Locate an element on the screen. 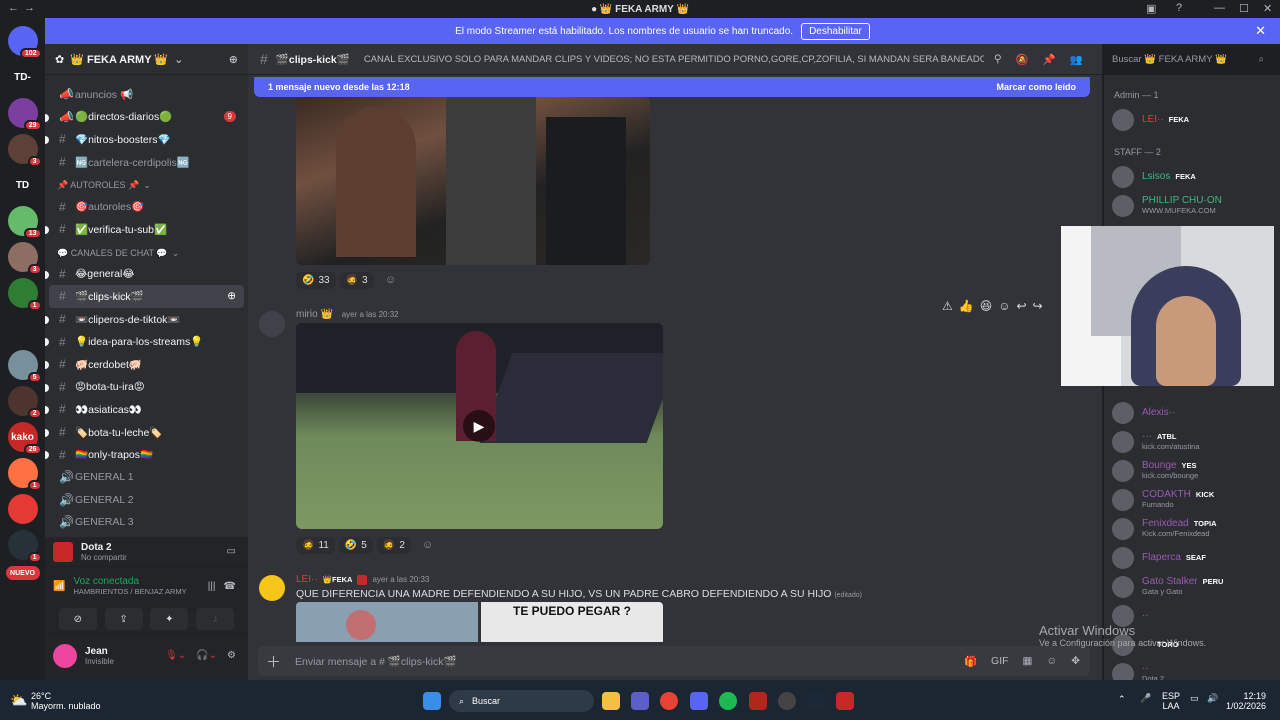 The image size is (1280, 720). add-reaction-icon: ☺ is located at coordinates (390, 280).